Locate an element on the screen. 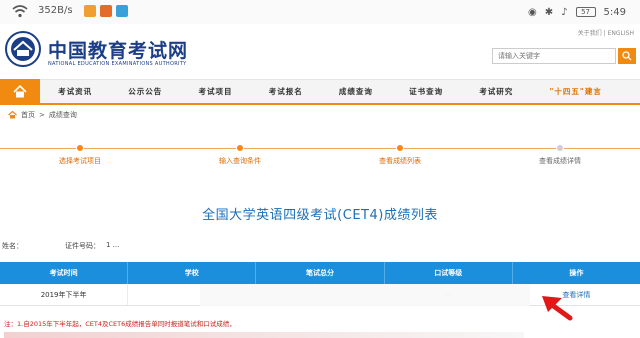 This screenshot has height=338, width=640. table-header: 考试时间 学校 笔试总分 口试等级 操作 is located at coordinates (320, 273).